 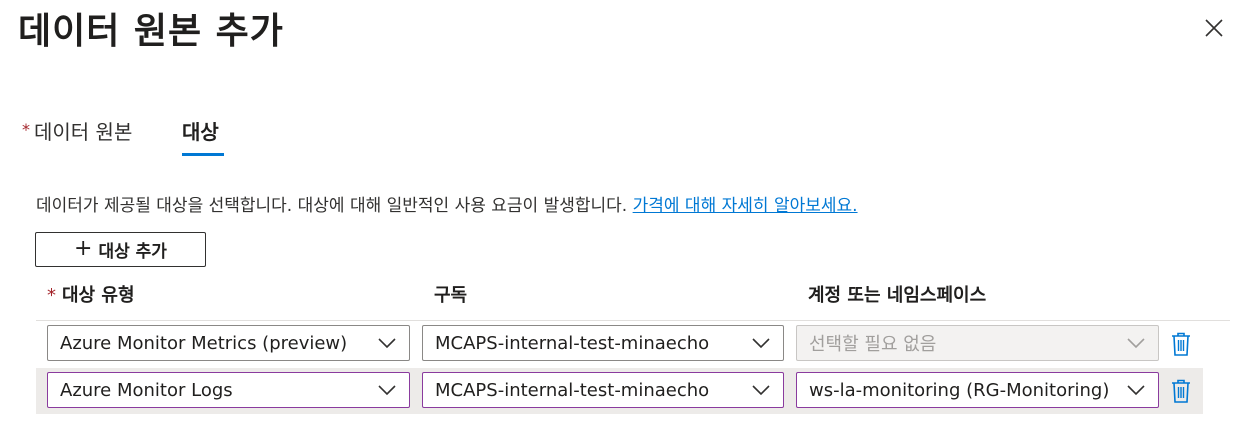 What do you see at coordinates (897, 295) in the screenshot?
I see `column-header-account: 계정 또는 네임스페이스` at bounding box center [897, 295].